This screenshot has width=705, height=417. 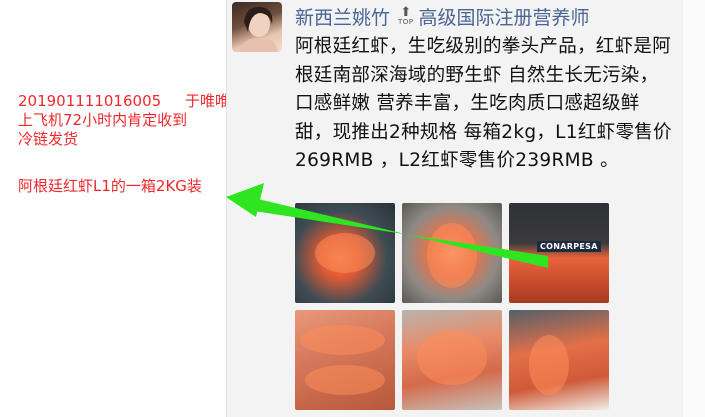 I want to click on annotation-line-2: 上飞机72小时内肯定收到, so click(x=103, y=120).